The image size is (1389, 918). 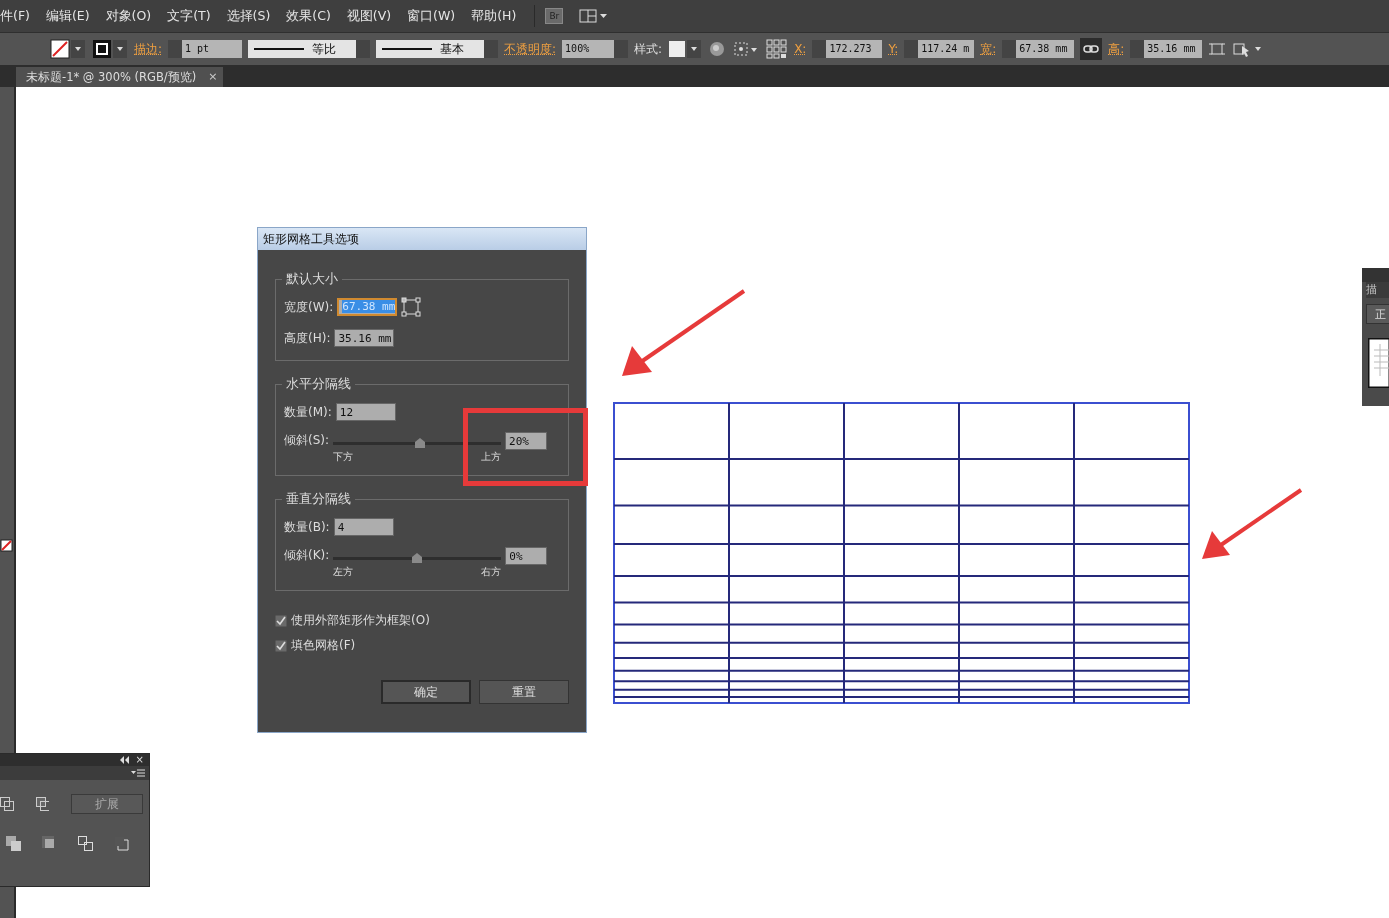 What do you see at coordinates (42, 804) in the screenshot?
I see `exclude-icon` at bounding box center [42, 804].